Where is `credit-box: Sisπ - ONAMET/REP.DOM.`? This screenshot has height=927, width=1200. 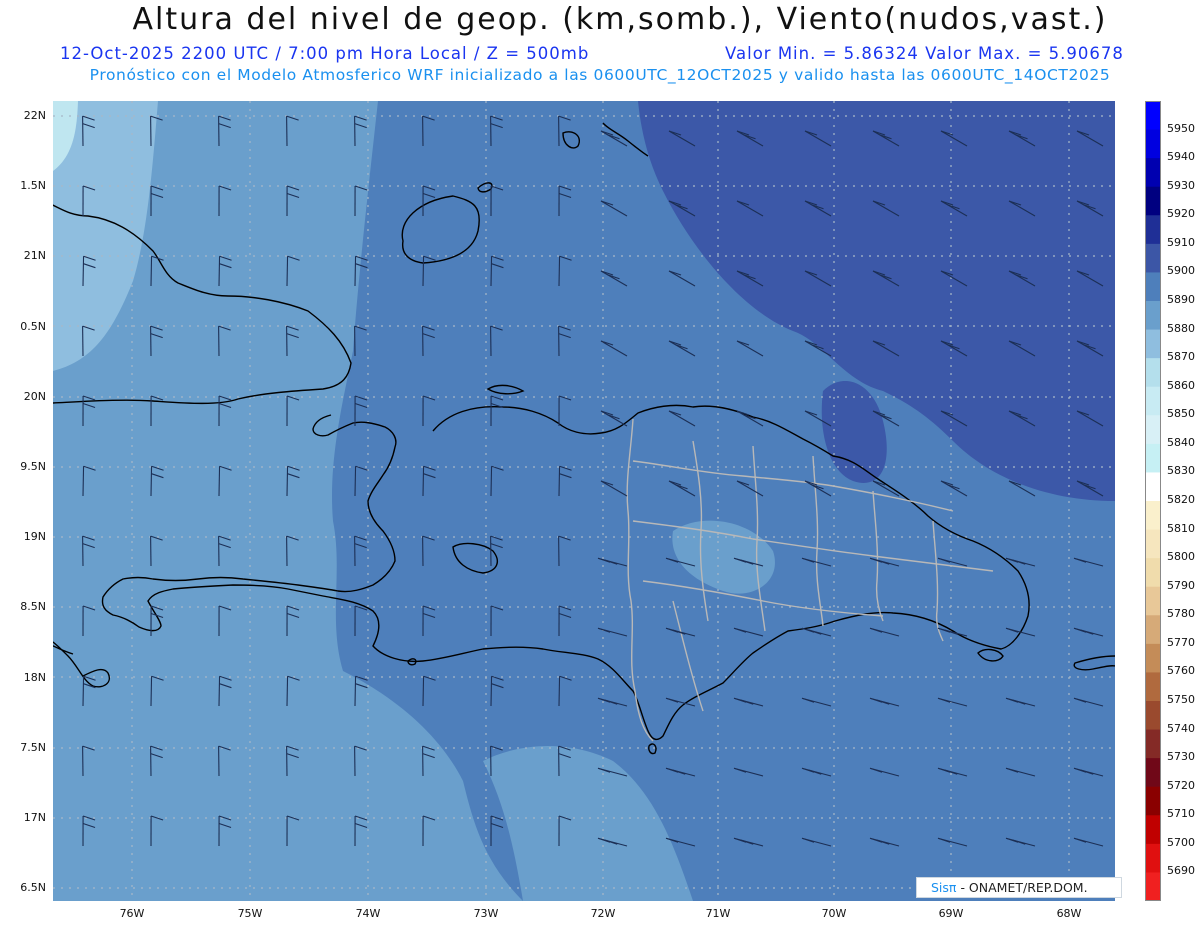 credit-box: Sisπ - ONAMET/REP.DOM. is located at coordinates (1019, 887).